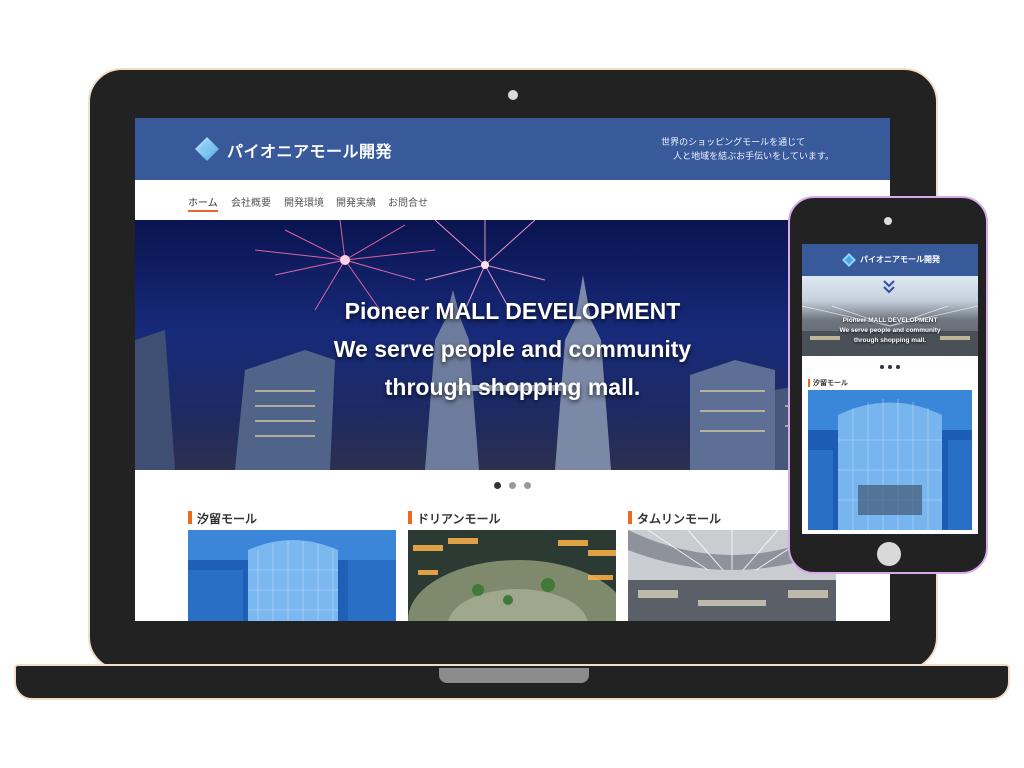 This screenshot has width=1024, height=768. Describe the element at coordinates (753, 157) in the screenshot. I see `tagline-line: 人と地域を結ぶお手伝いをしています。` at that location.